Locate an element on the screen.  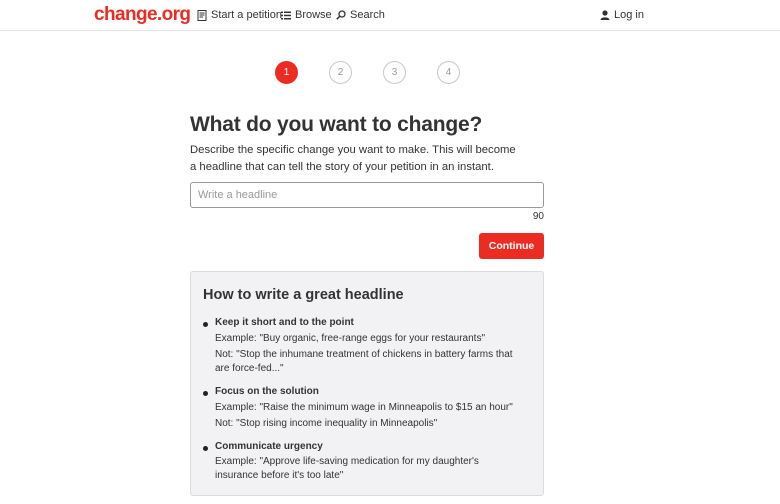
nav-search: Search is located at coordinates (360, 15).